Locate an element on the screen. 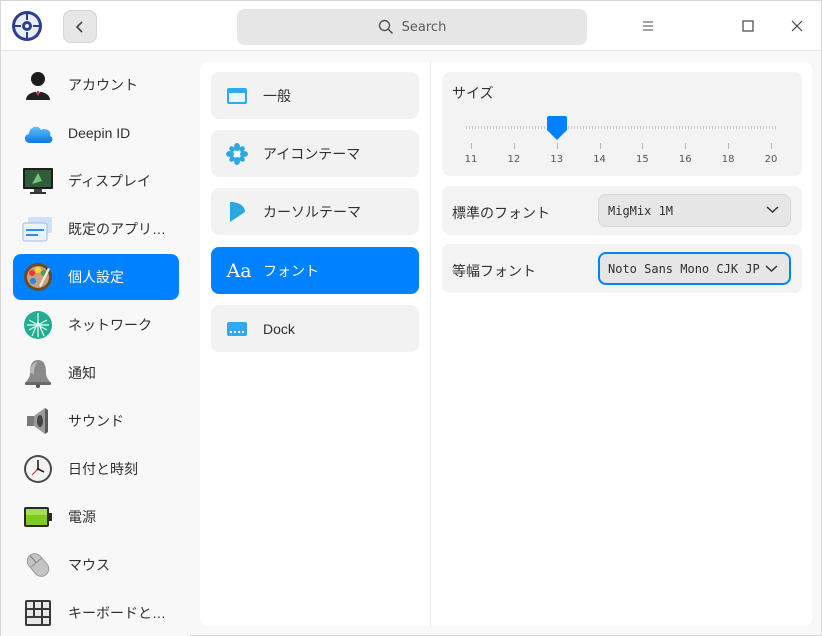  font-icon: Aa is located at coordinates (239, 271).